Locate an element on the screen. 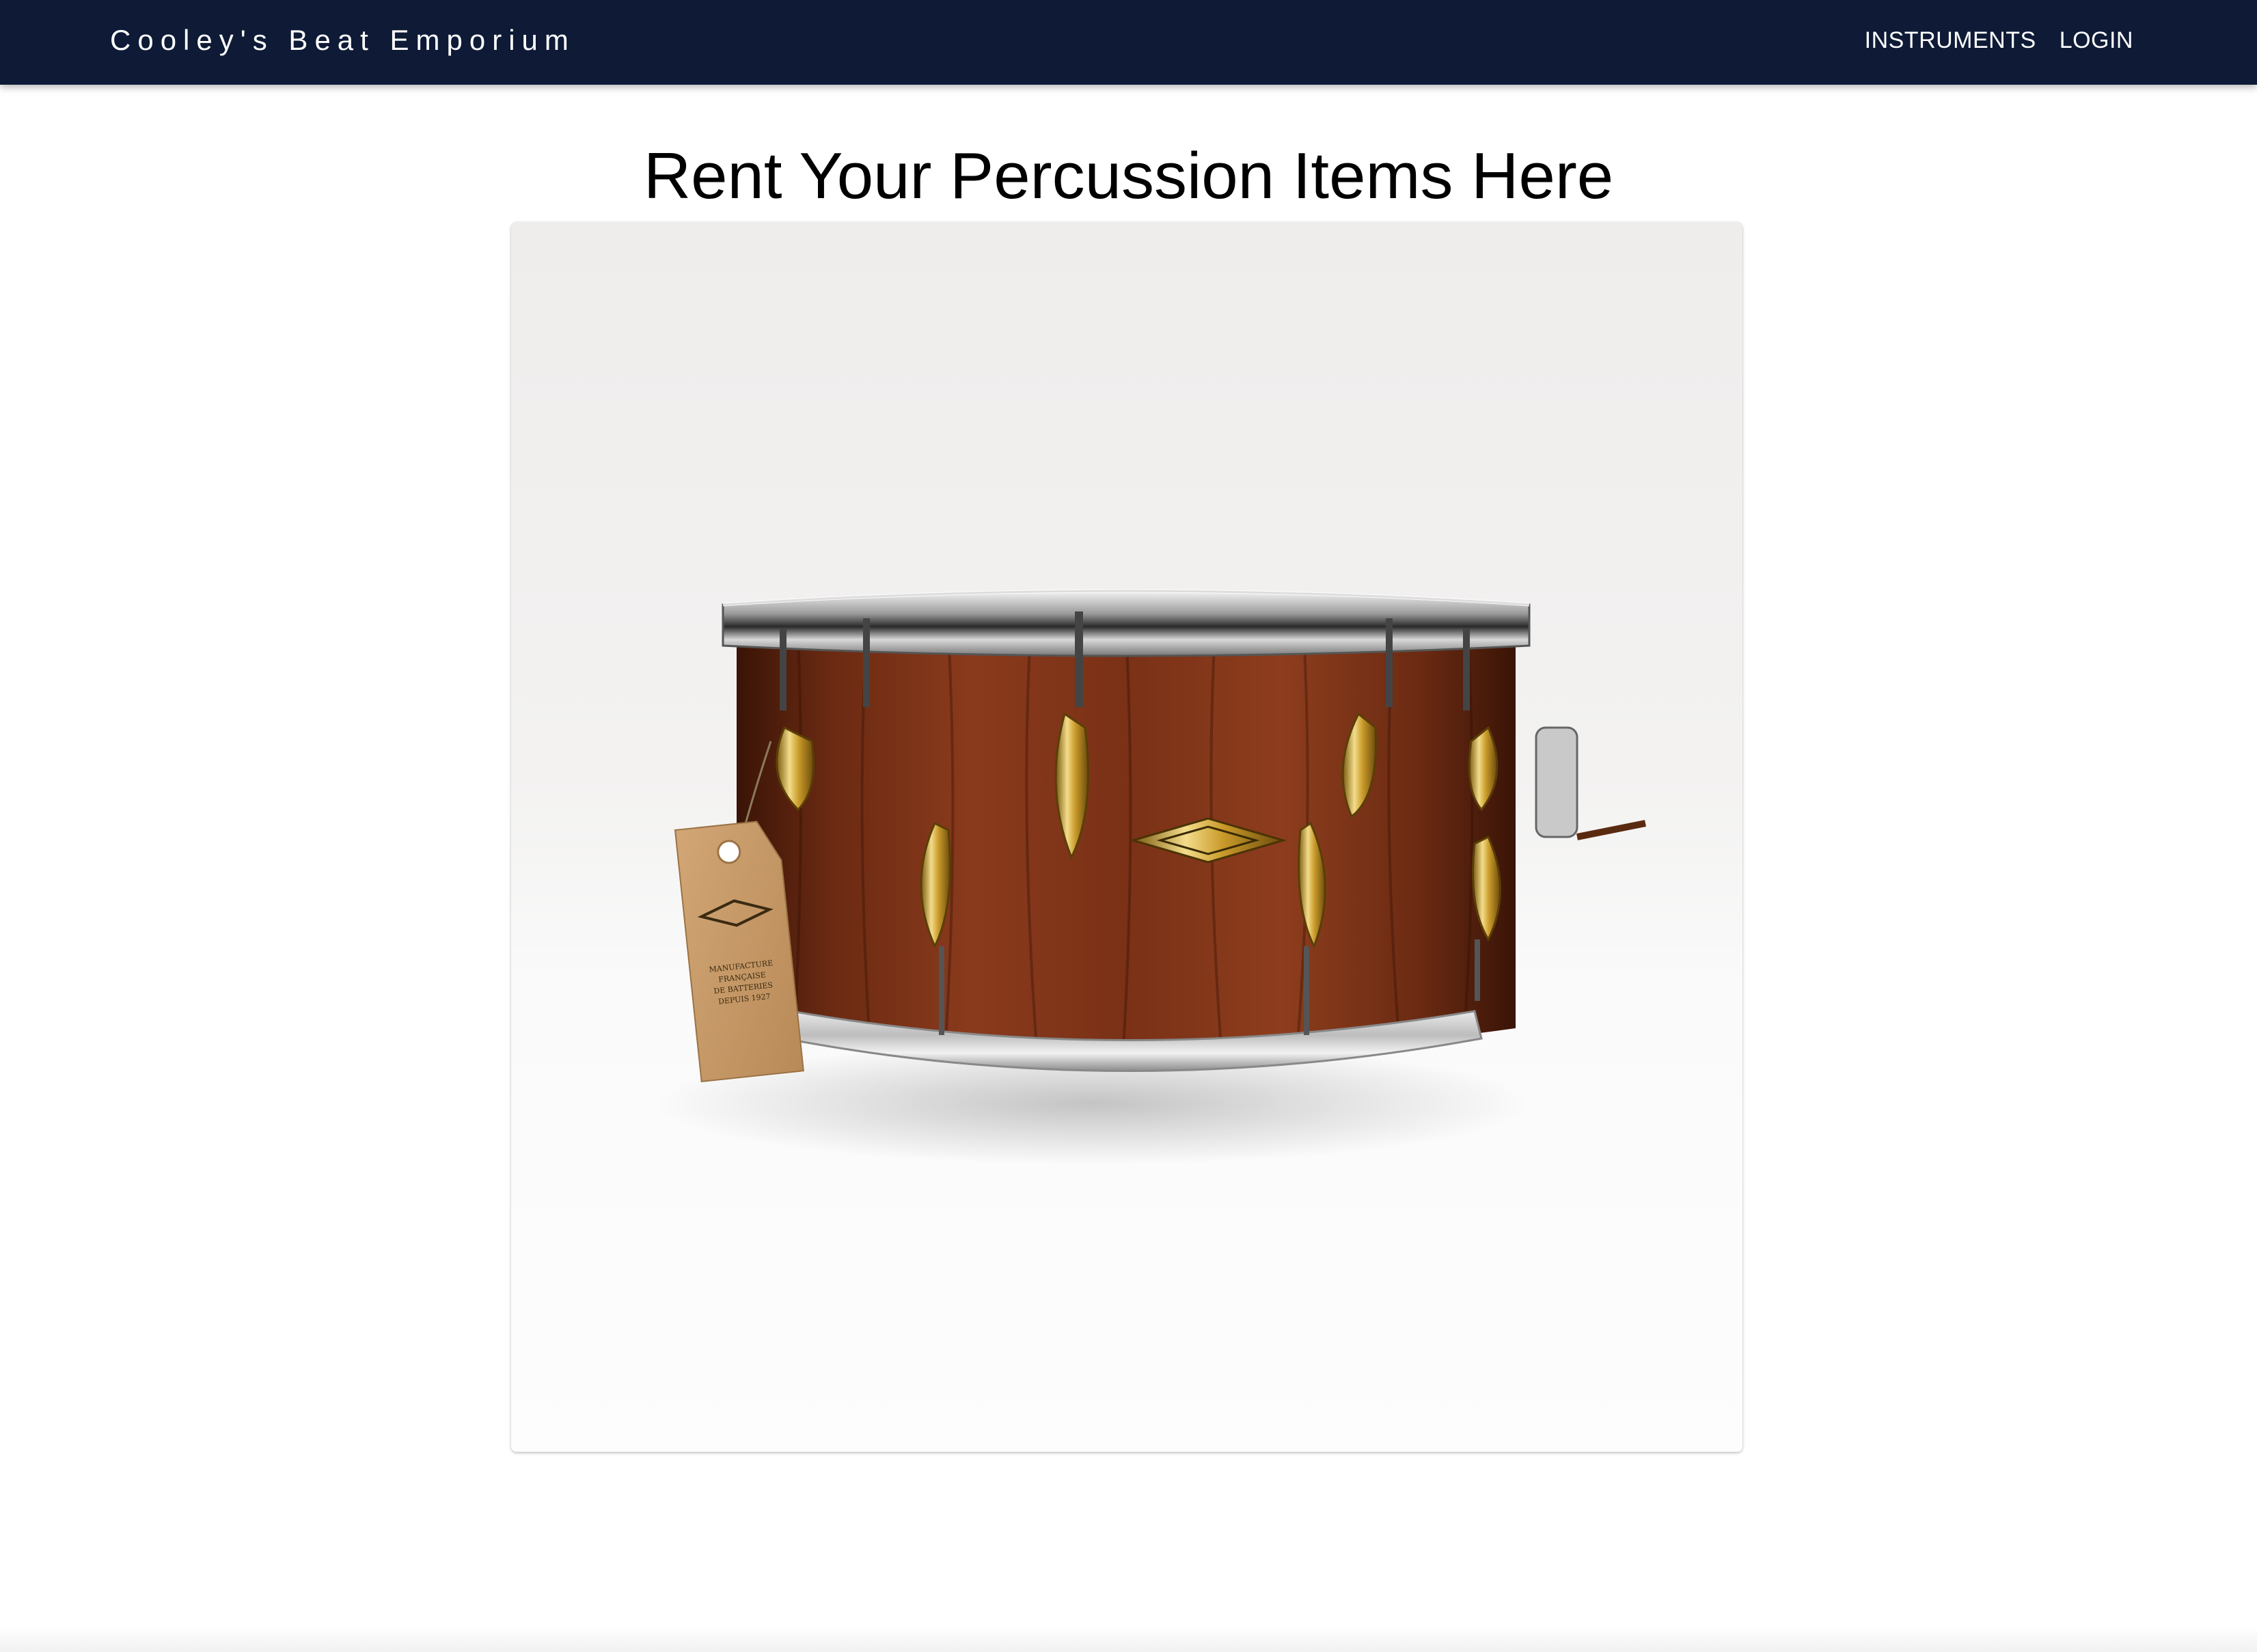 This screenshot has height=1652, width=2257. bottom-edge-shadow is located at coordinates (1128, 1639).